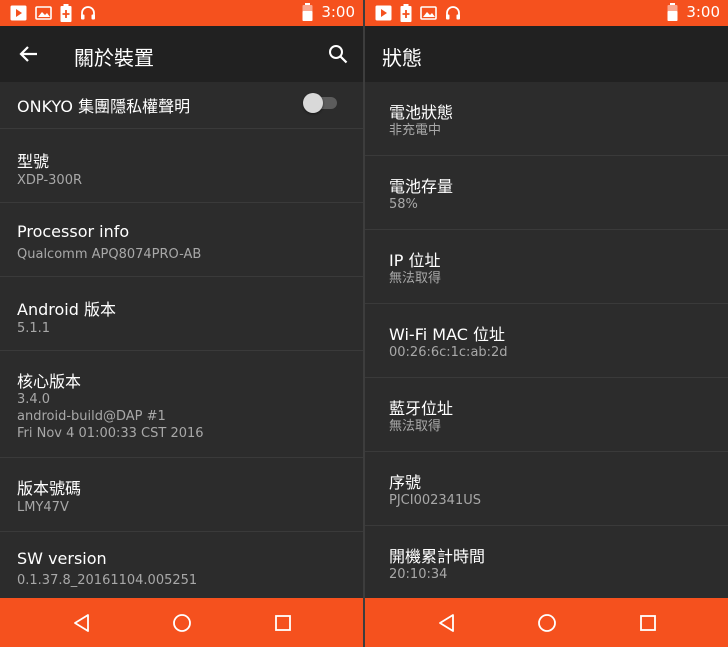  I want to click on list-item-android-version: Android 版本 5.1.1, so click(181, 314).